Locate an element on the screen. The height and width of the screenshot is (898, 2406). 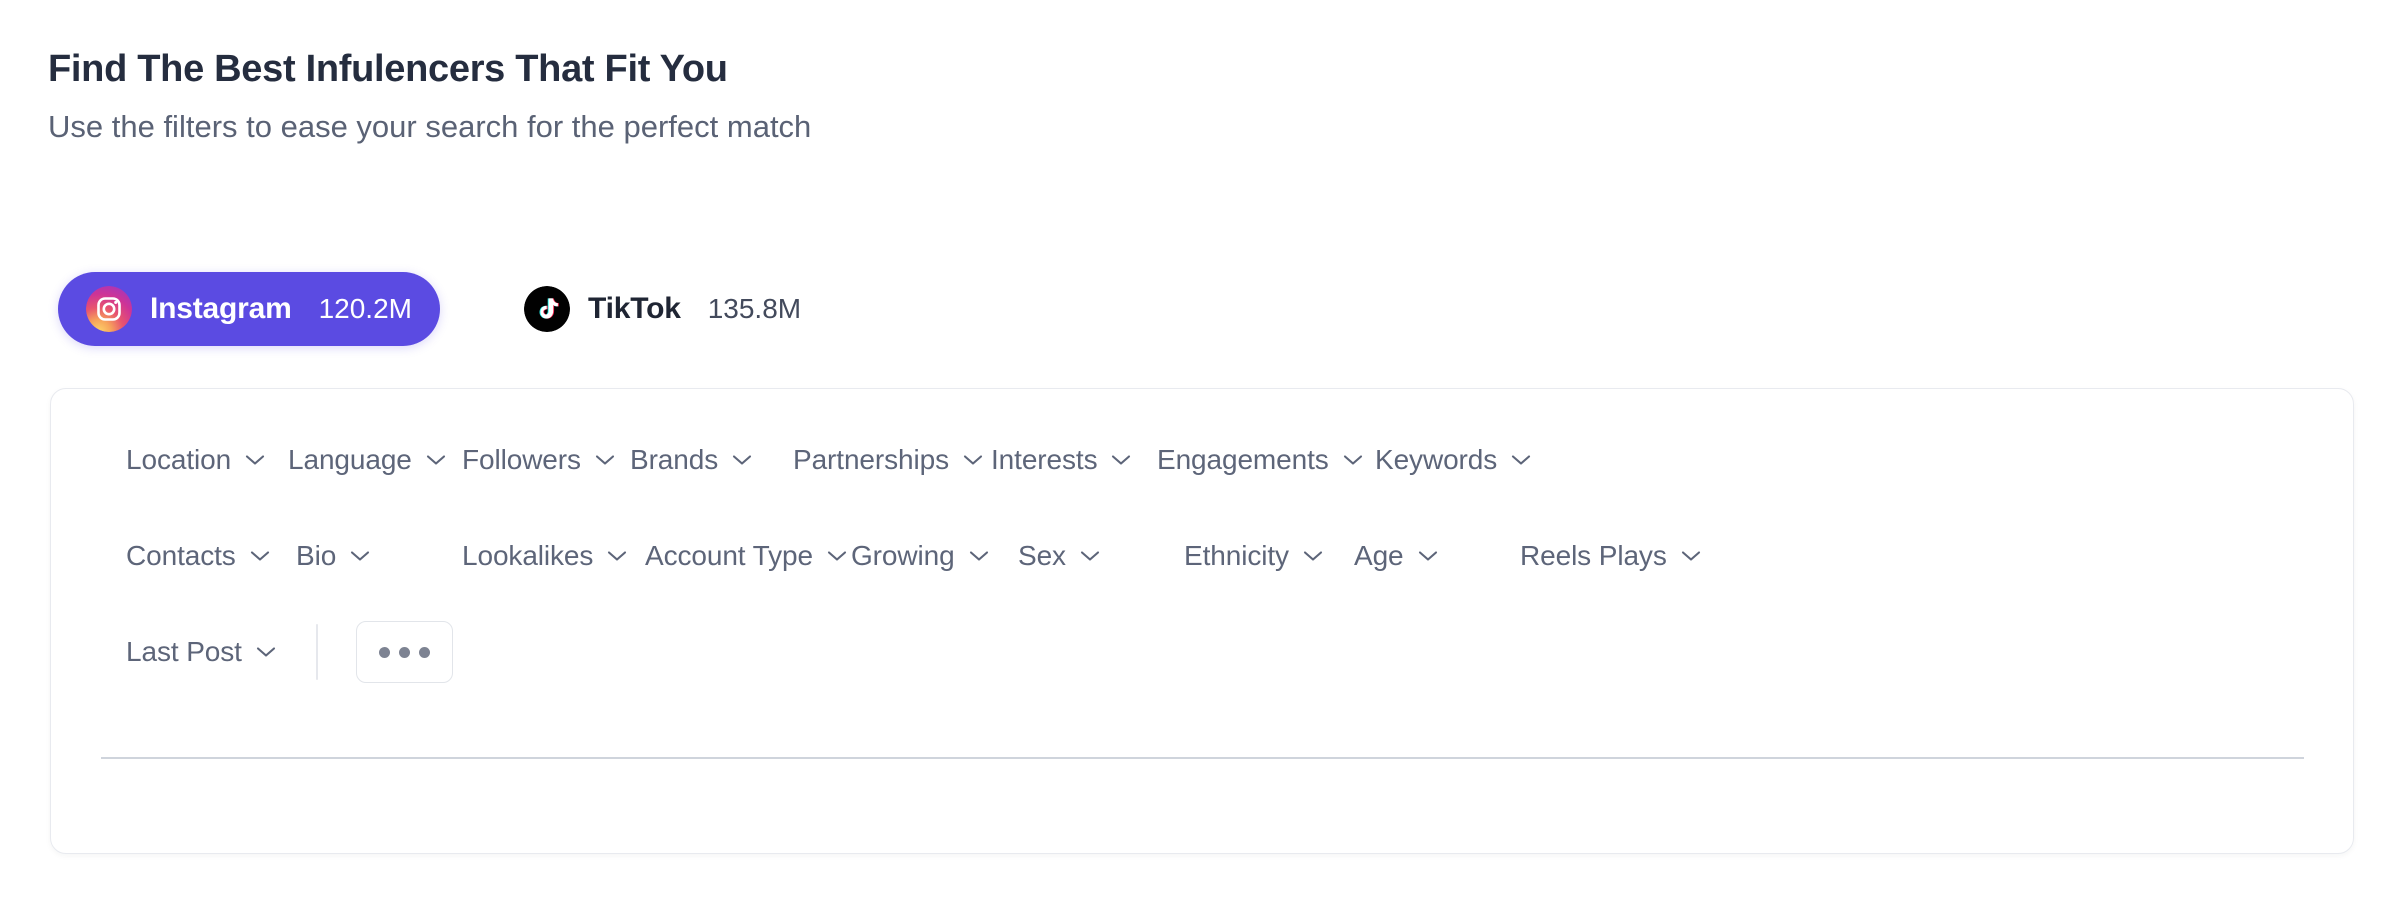
platform-tab-count: 135.8M is located at coordinates (754, 308).